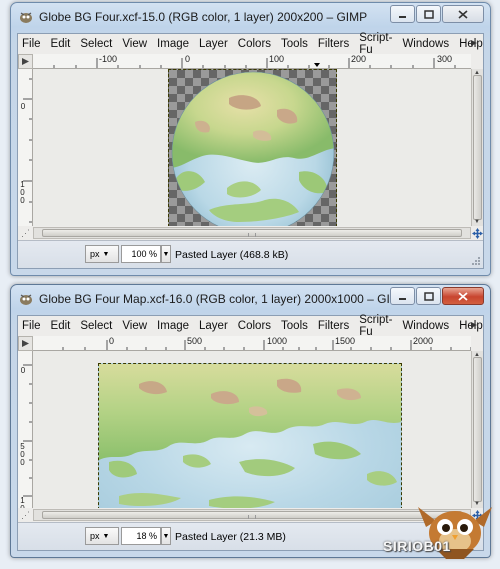 The width and height of the screenshot is (500, 569). I want to click on layer-info-text: Pasted Layer (21.3 MB), so click(230, 537).